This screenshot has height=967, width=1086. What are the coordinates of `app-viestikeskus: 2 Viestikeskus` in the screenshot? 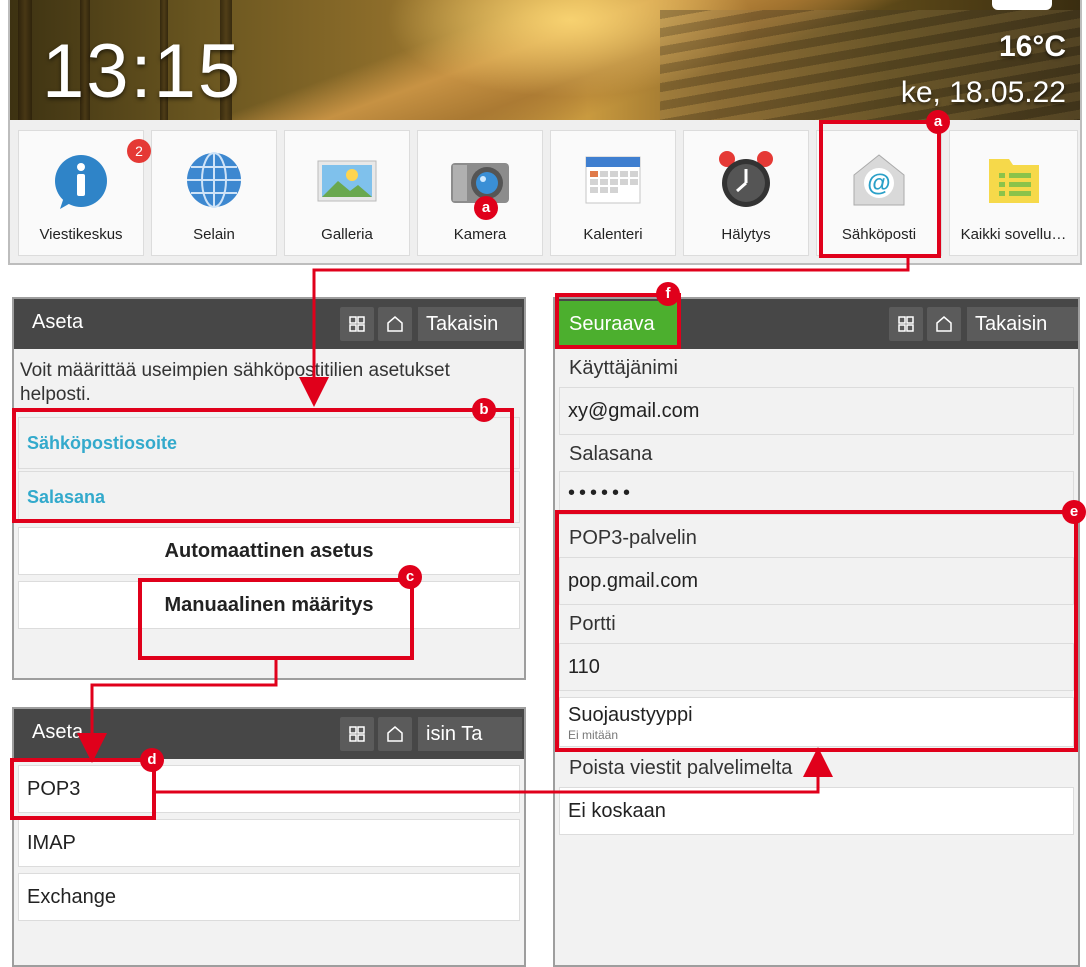 It's located at (84, 193).